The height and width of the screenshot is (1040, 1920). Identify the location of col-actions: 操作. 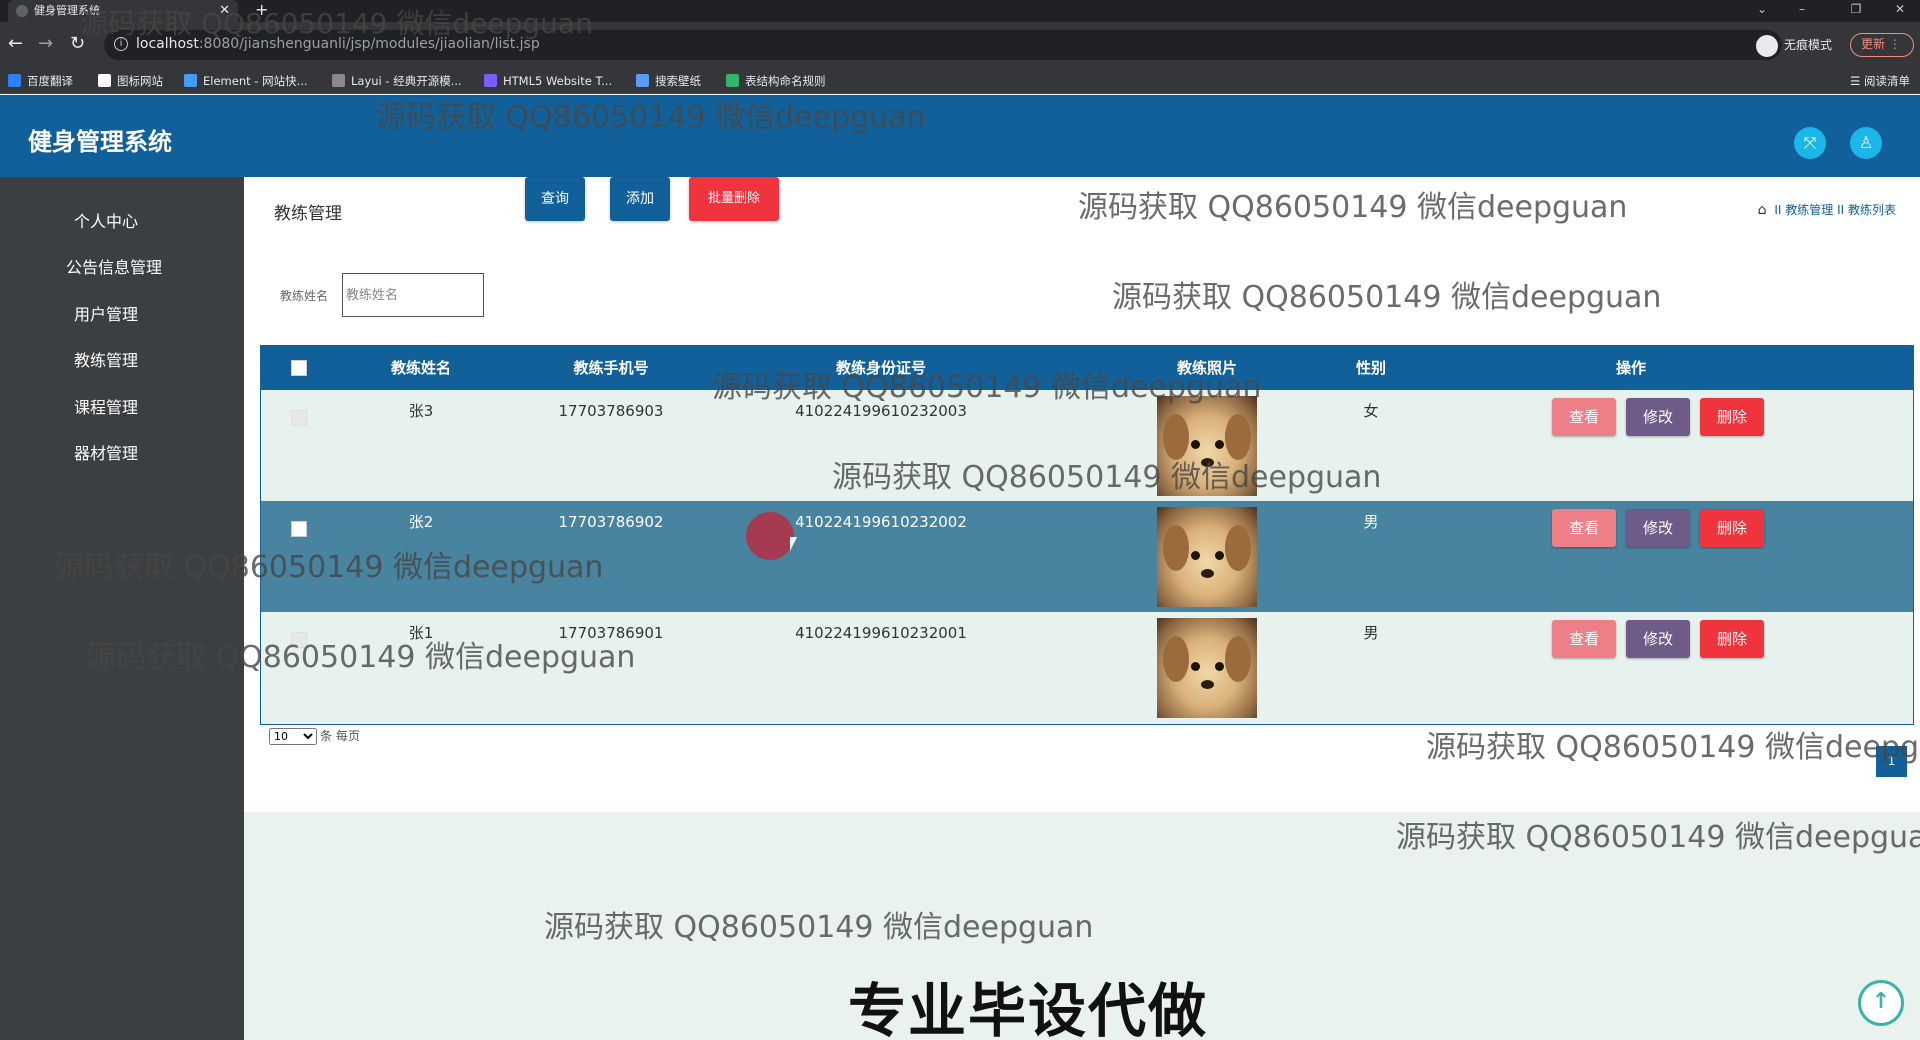
(1630, 368).